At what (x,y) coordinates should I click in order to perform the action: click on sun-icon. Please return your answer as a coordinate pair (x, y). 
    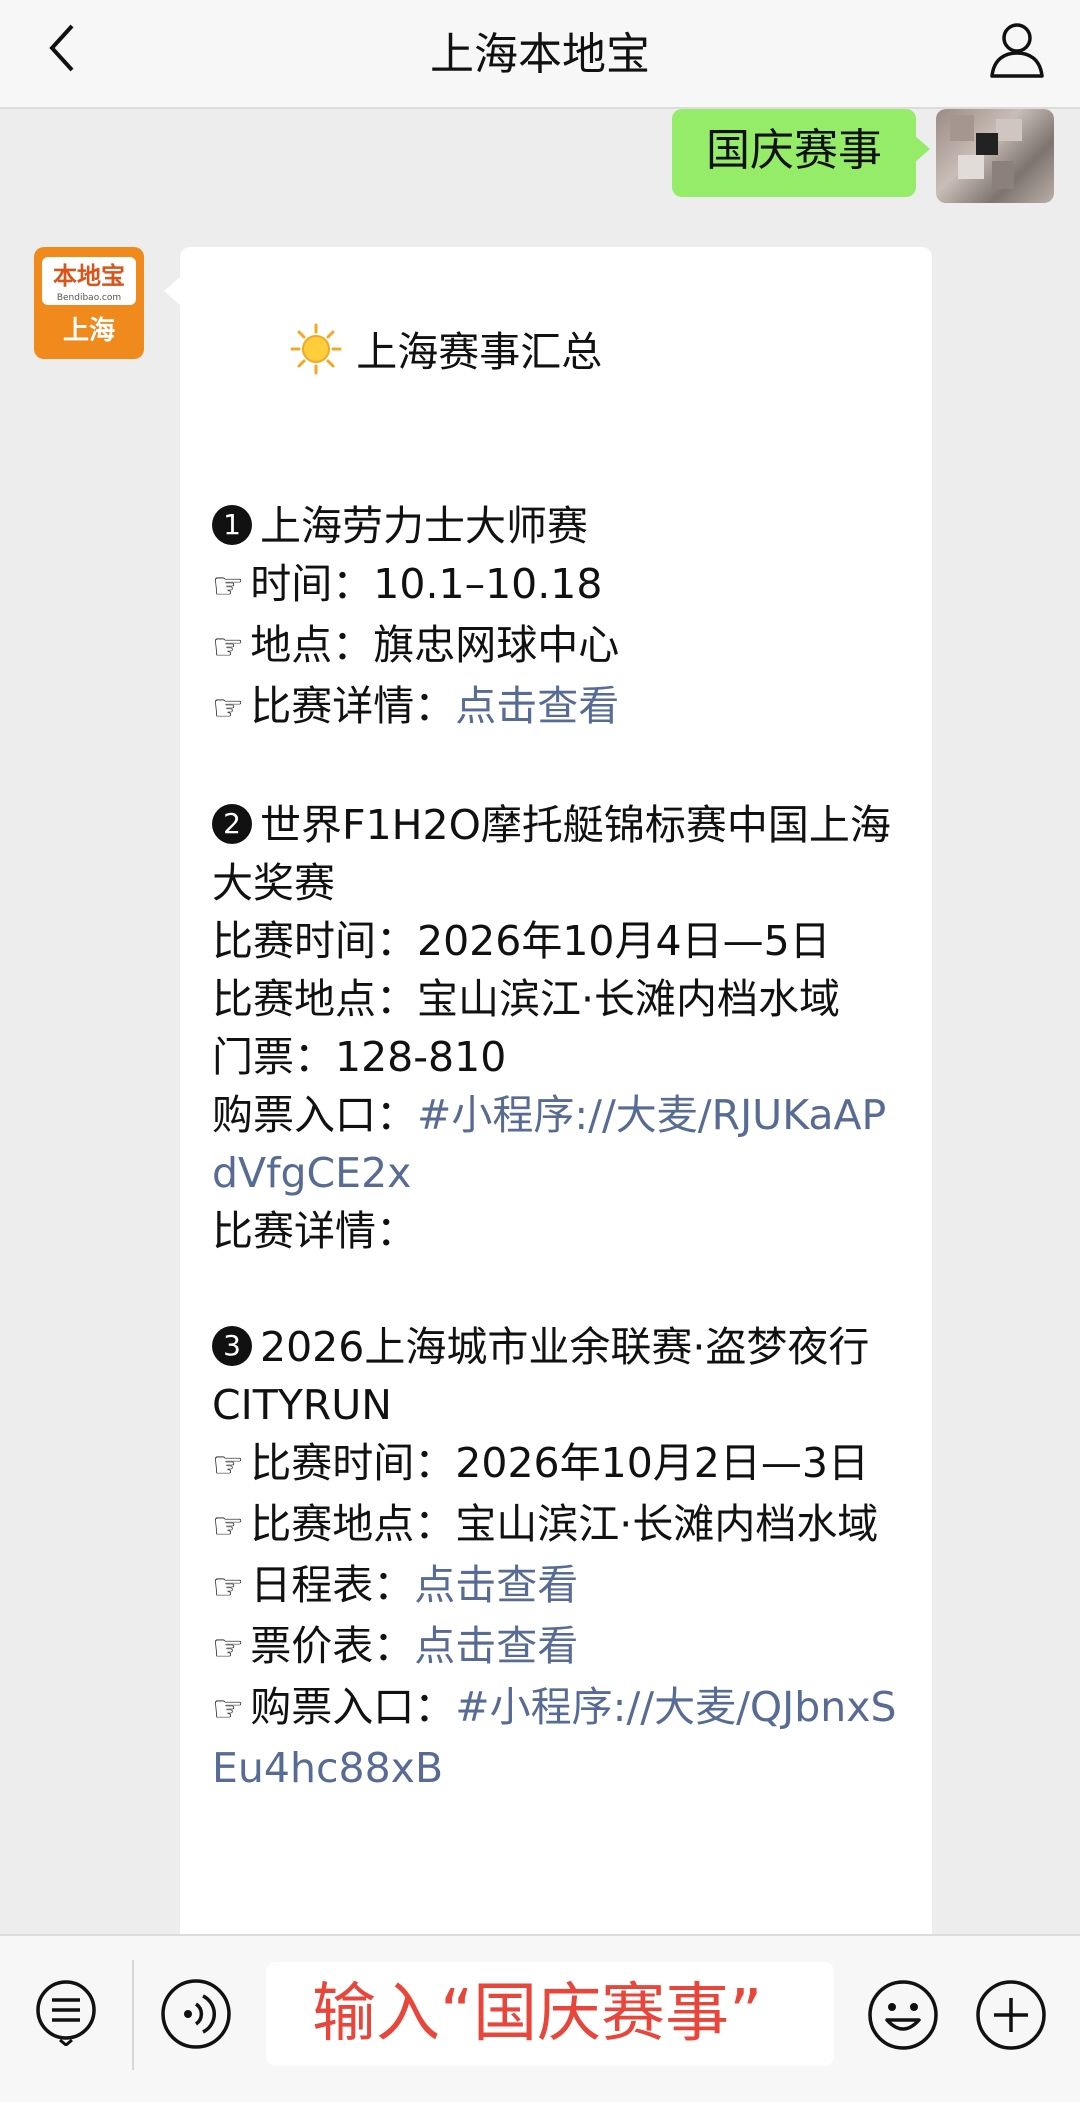
    Looking at the image, I should click on (316, 349).